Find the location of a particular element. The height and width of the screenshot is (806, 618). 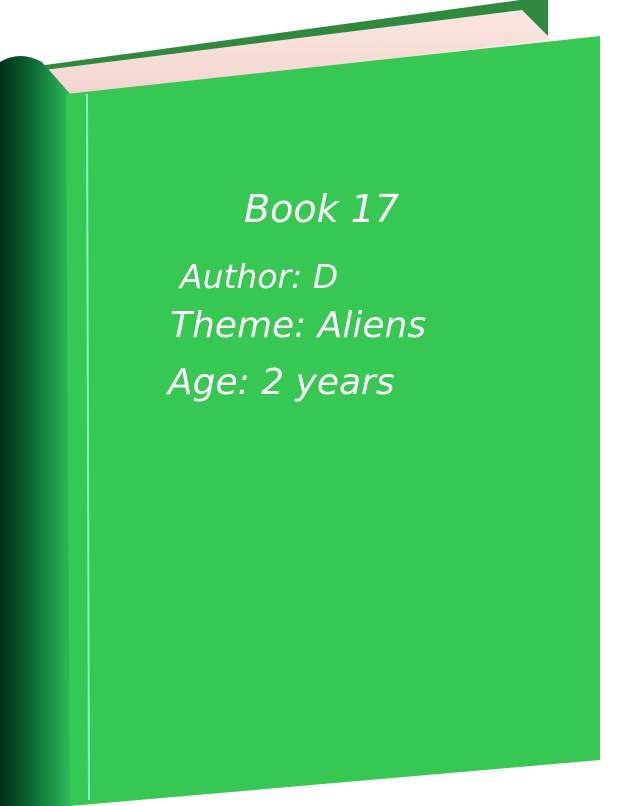

book-author: Author: D is located at coordinates (259, 276).